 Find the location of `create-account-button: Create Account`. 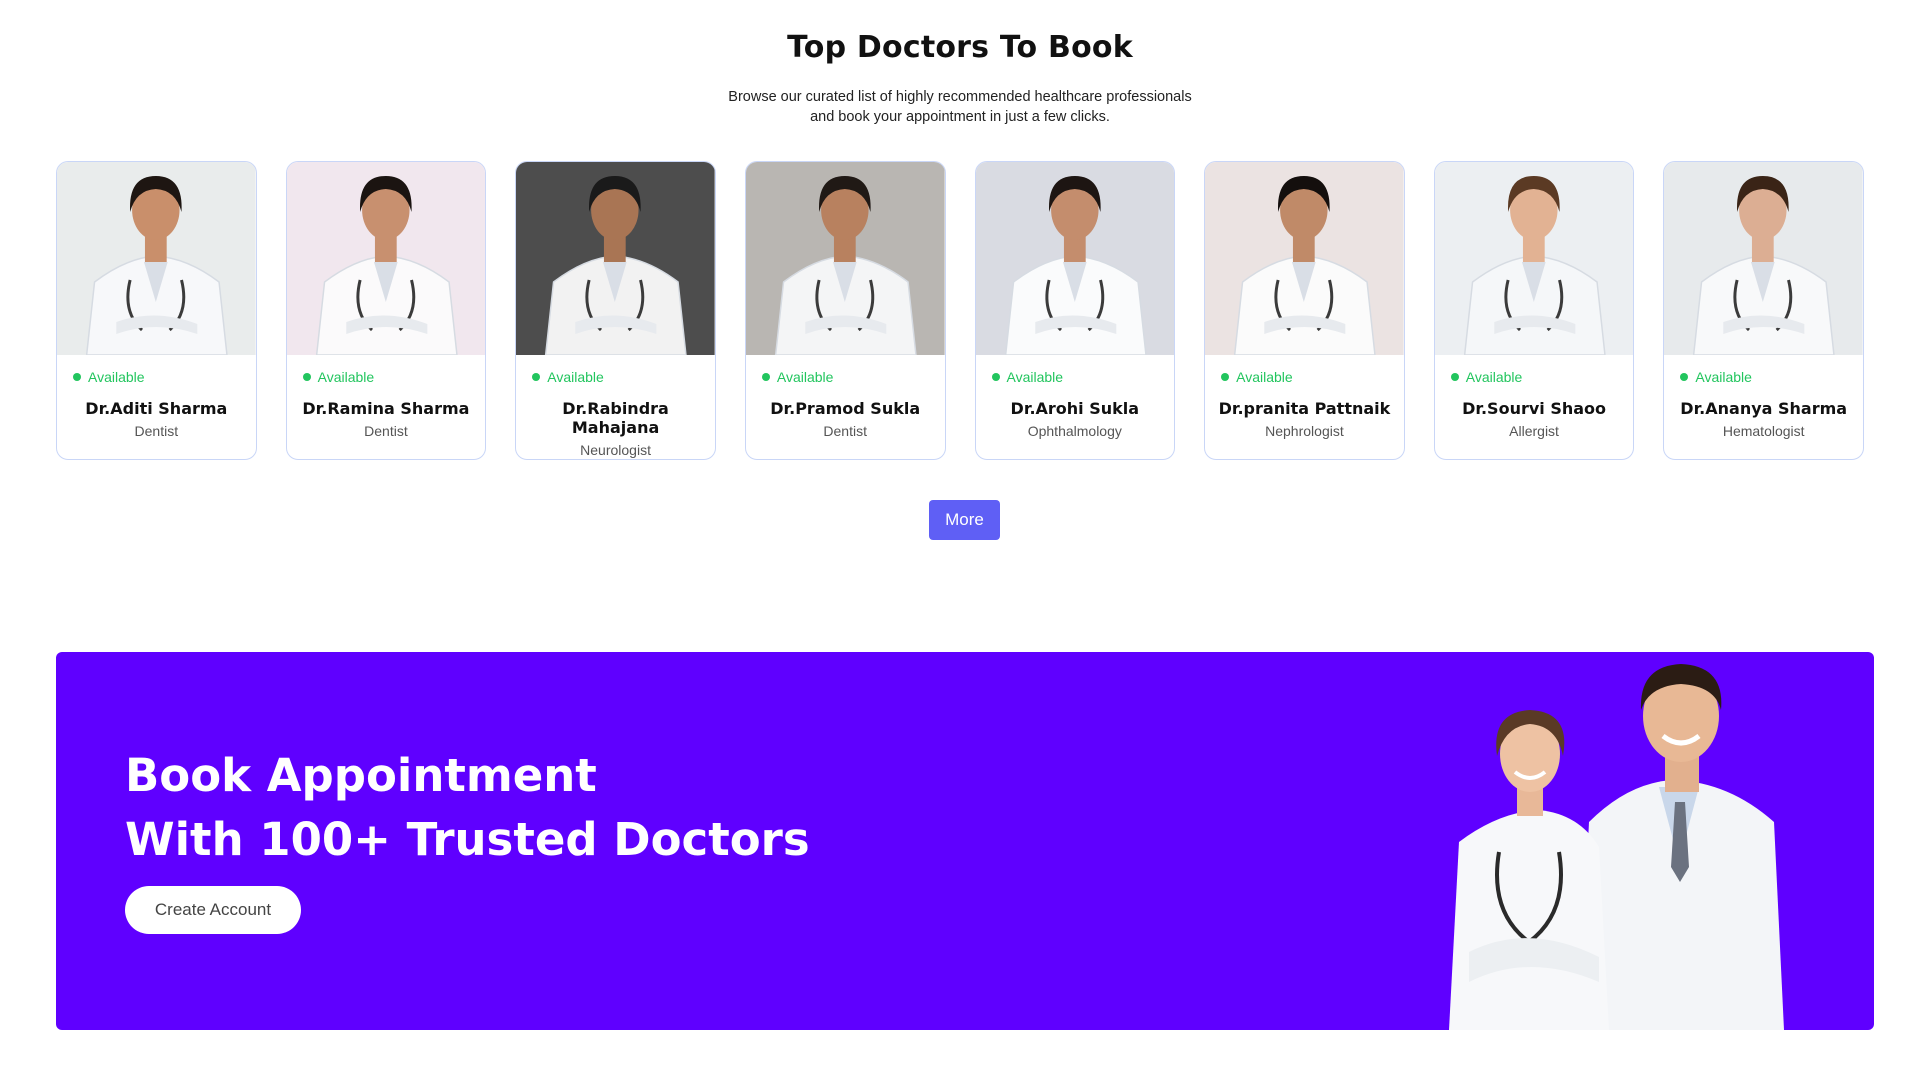

create-account-button: Create Account is located at coordinates (213, 910).